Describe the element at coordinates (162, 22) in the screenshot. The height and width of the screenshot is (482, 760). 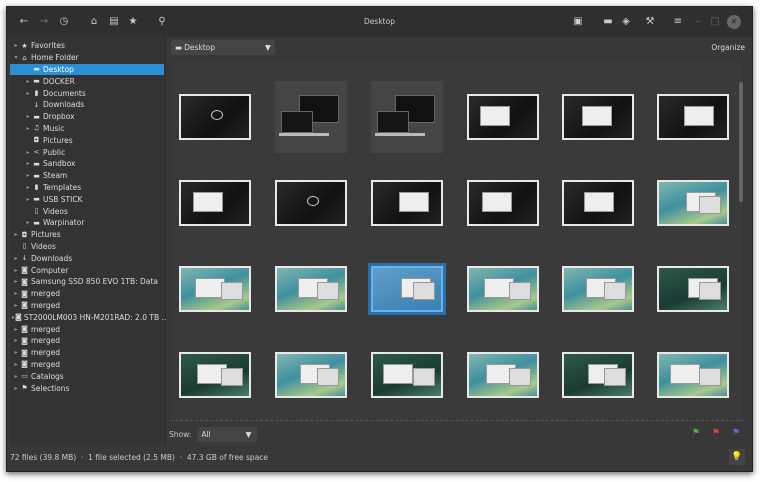
I see `search-icon: ⚲` at that location.